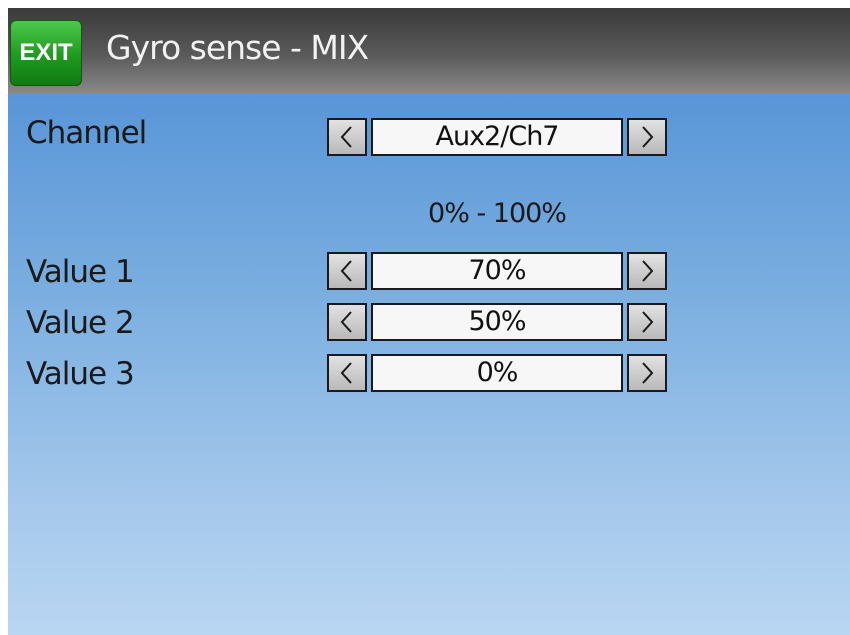 The width and height of the screenshot is (850, 635). What do you see at coordinates (46, 53) in the screenshot?
I see `exit-button: EXIT` at bounding box center [46, 53].